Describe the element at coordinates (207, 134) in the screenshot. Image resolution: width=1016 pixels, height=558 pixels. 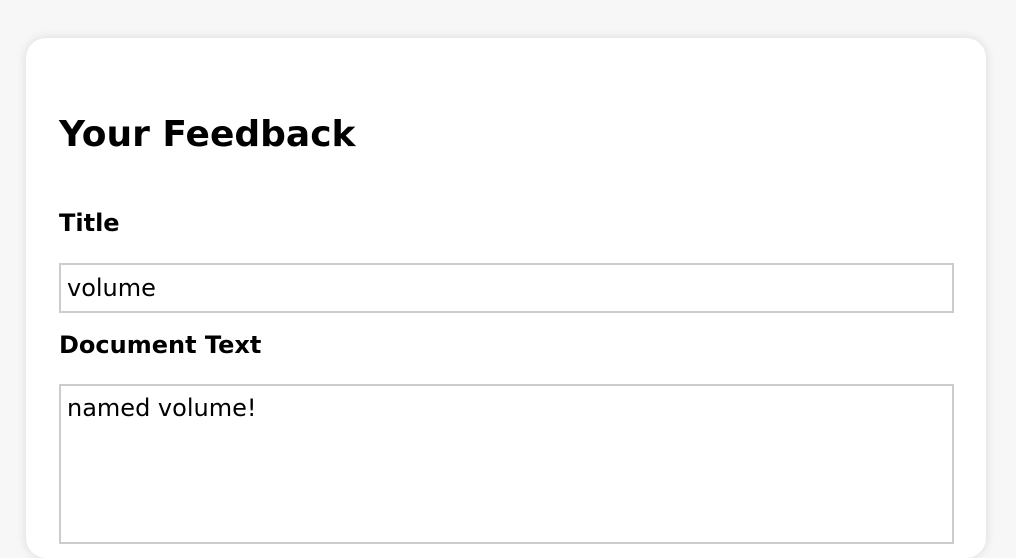
I see `page-title: Your Feedback` at that location.